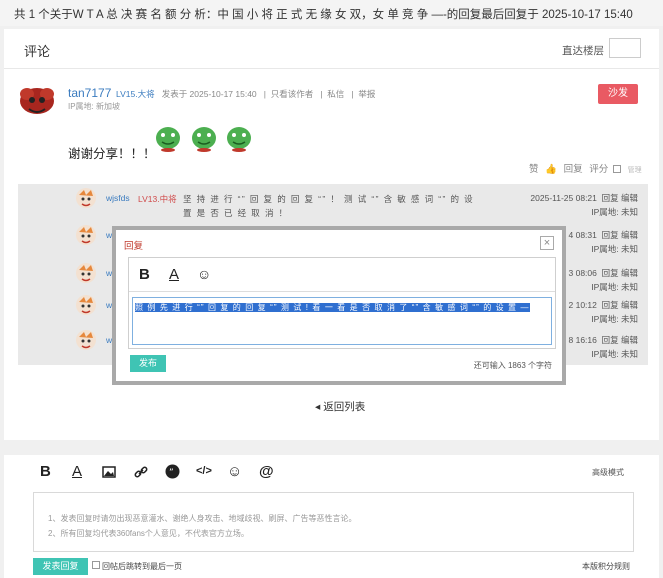 The image size is (663, 578). Describe the element at coordinates (148, 363) in the screenshot. I see `publish-button: 发布` at that location.